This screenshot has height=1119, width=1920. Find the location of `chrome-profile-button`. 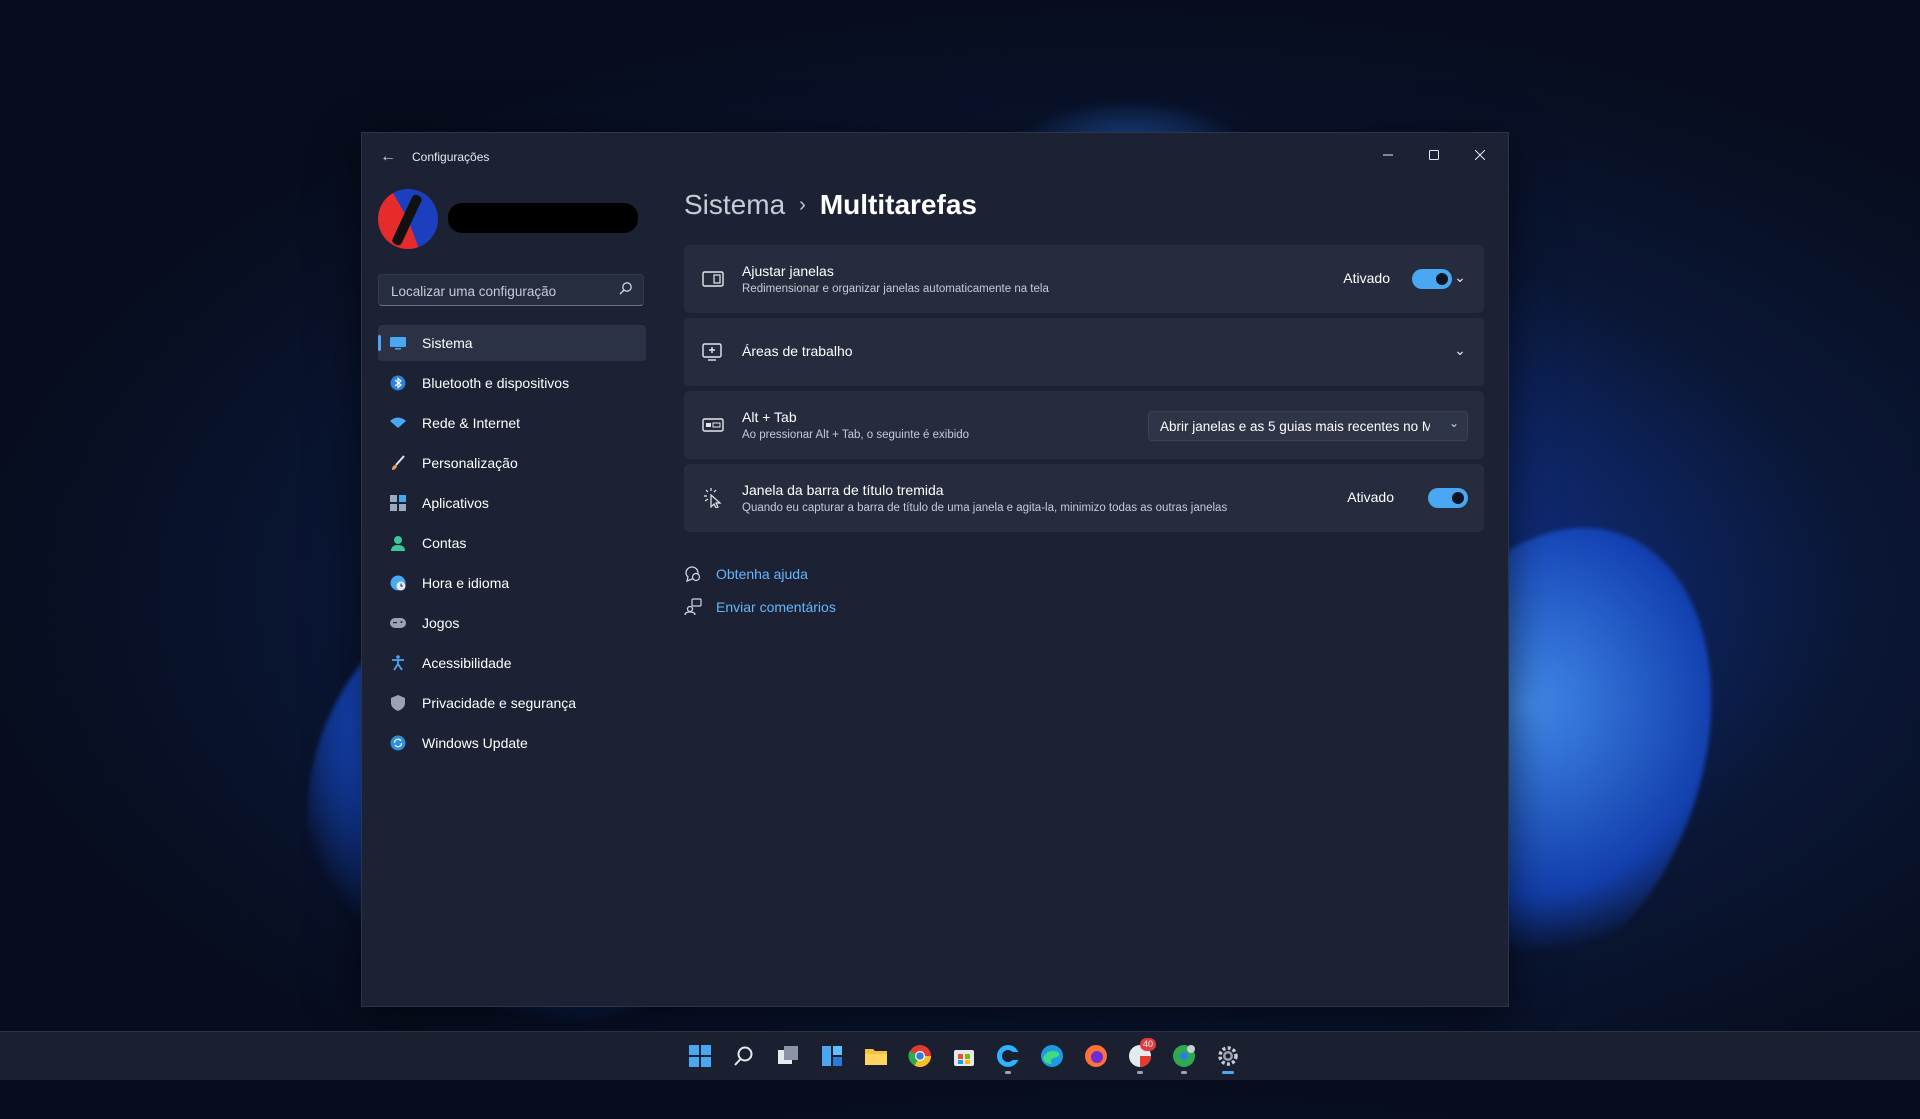

chrome-profile-button is located at coordinates (1184, 1056).